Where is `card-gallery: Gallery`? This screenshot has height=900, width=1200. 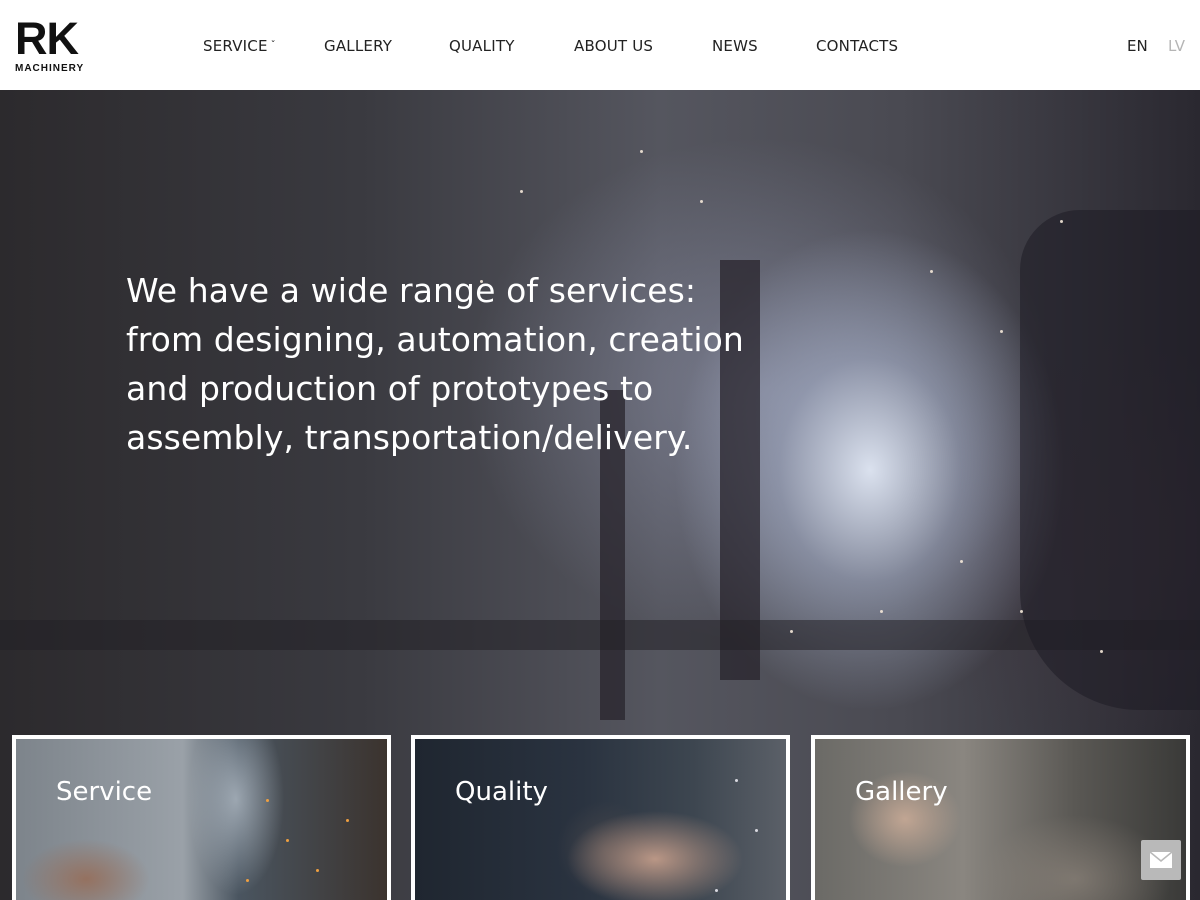 card-gallery: Gallery is located at coordinates (1000, 817).